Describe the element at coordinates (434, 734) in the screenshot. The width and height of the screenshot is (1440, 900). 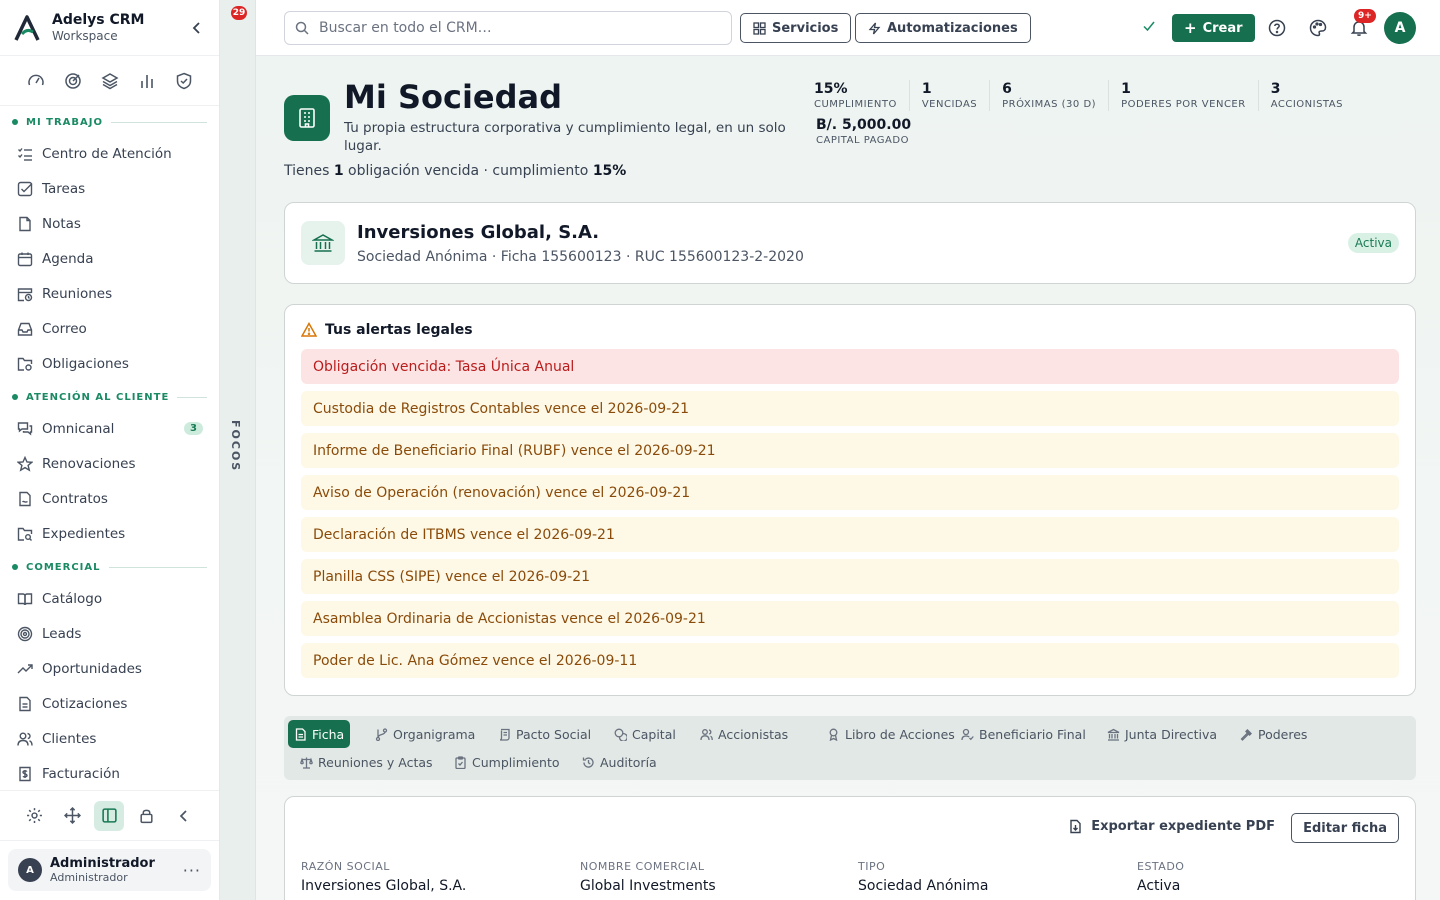
I see `tab-label: Organigrama` at that location.